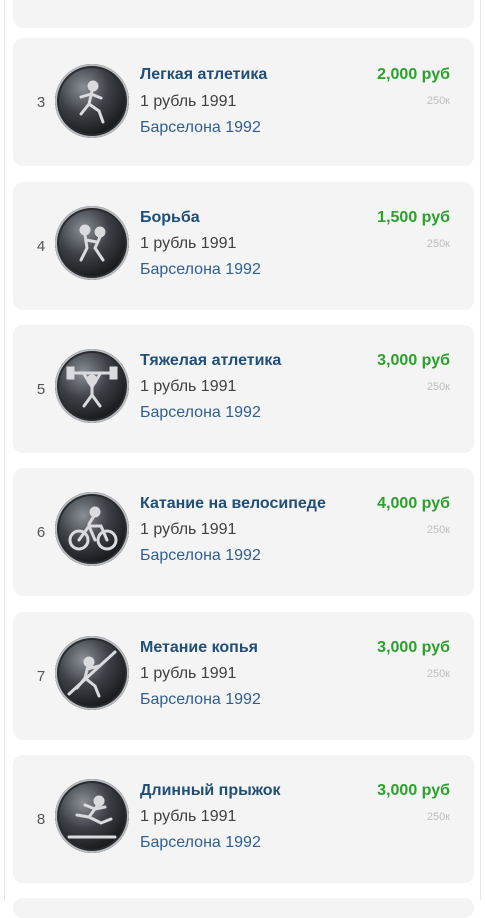 The image size is (485, 918). I want to click on coin-index: 8, so click(41, 819).